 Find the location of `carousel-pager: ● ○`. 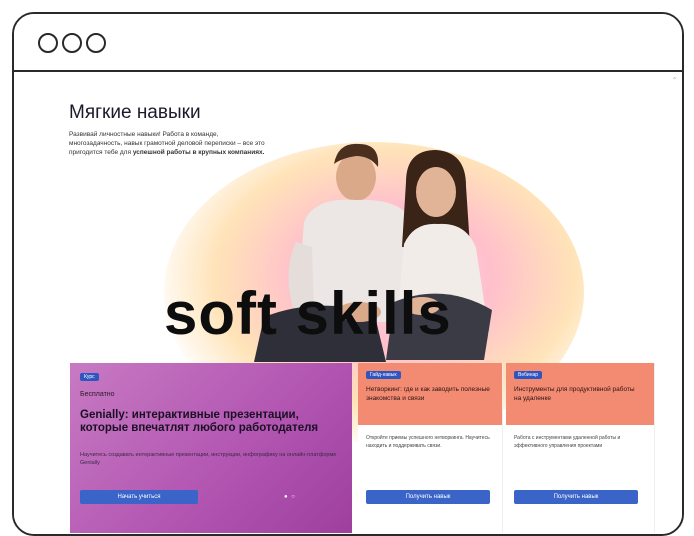

carousel-pager: ● ○ is located at coordinates (290, 497).